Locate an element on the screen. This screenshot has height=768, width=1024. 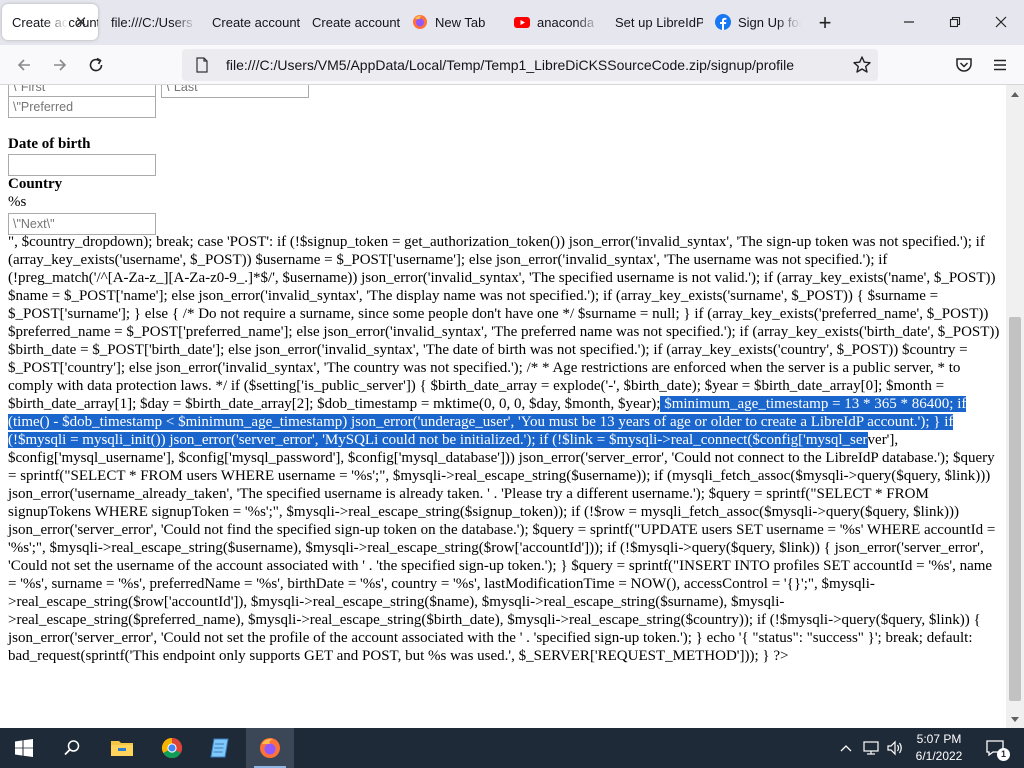
bookmark-star-icon is located at coordinates (862, 65).